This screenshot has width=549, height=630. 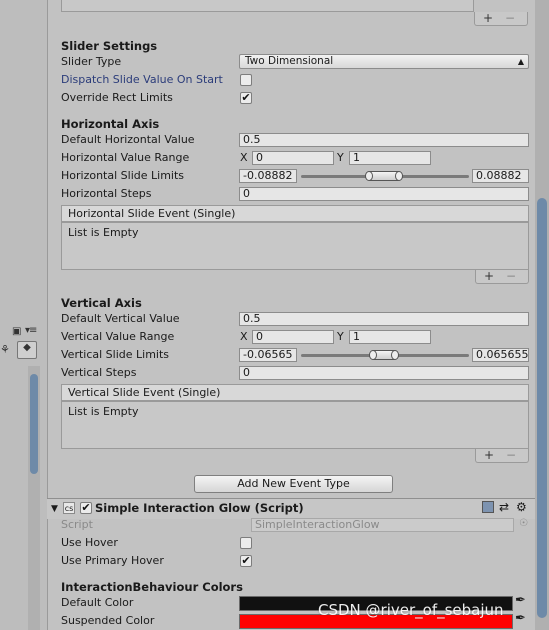 What do you see at coordinates (142, 79) in the screenshot?
I see `dispatch-slide-value-label: Dispatch Slide Value On Start` at bounding box center [142, 79].